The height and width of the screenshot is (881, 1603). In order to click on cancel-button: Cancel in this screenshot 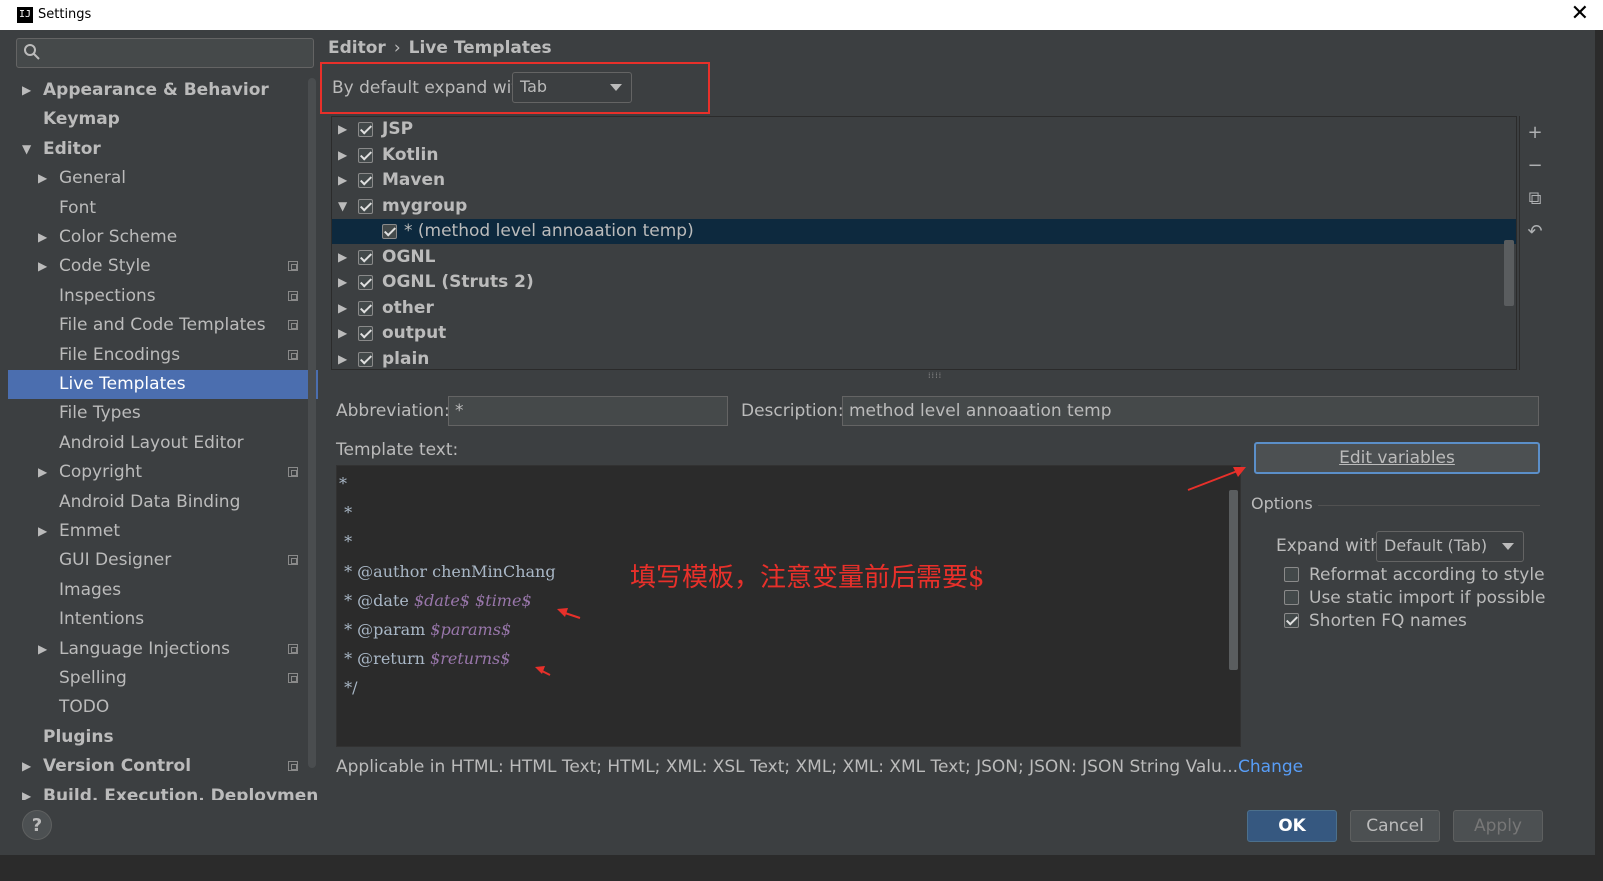, I will do `click(1395, 826)`.